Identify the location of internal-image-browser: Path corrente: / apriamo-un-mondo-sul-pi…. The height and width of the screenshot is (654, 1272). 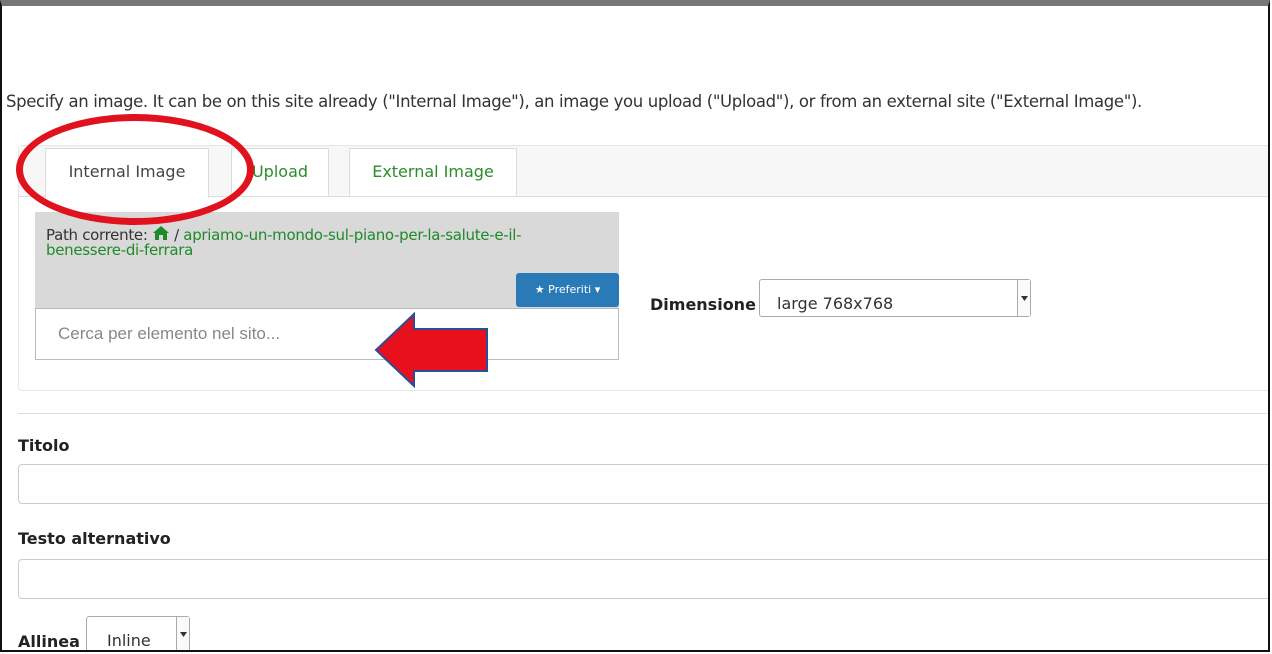
(327, 286).